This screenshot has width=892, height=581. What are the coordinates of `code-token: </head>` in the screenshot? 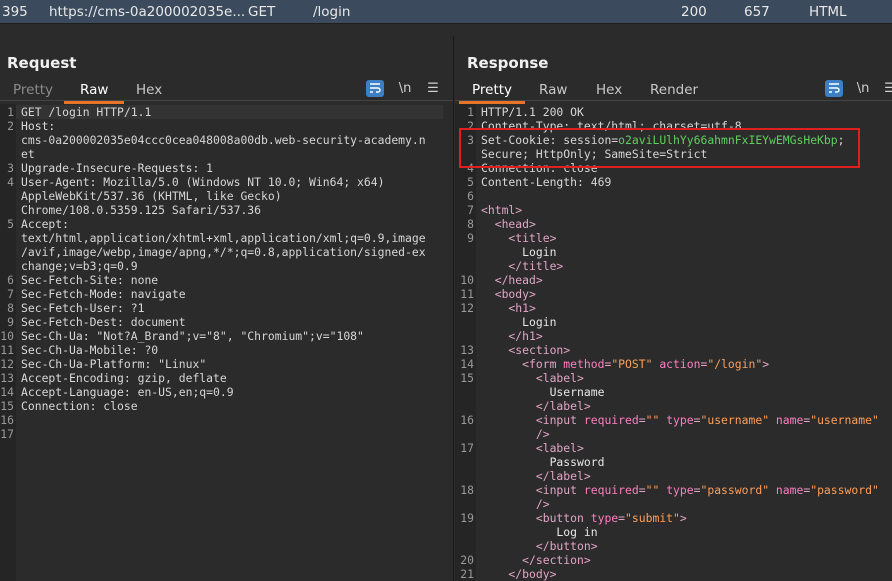 It's located at (512, 280).